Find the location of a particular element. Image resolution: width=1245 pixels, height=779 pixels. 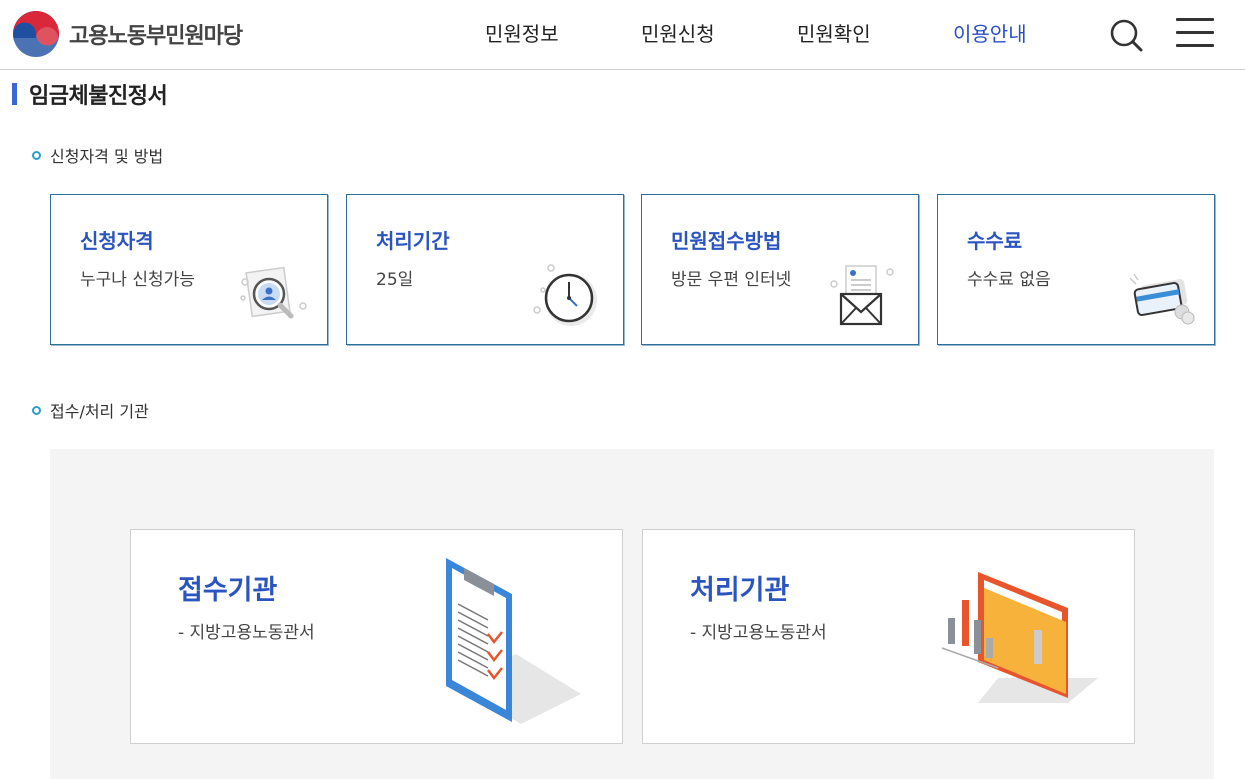

nav-item-info: 민원정보 is located at coordinates (522, 32).